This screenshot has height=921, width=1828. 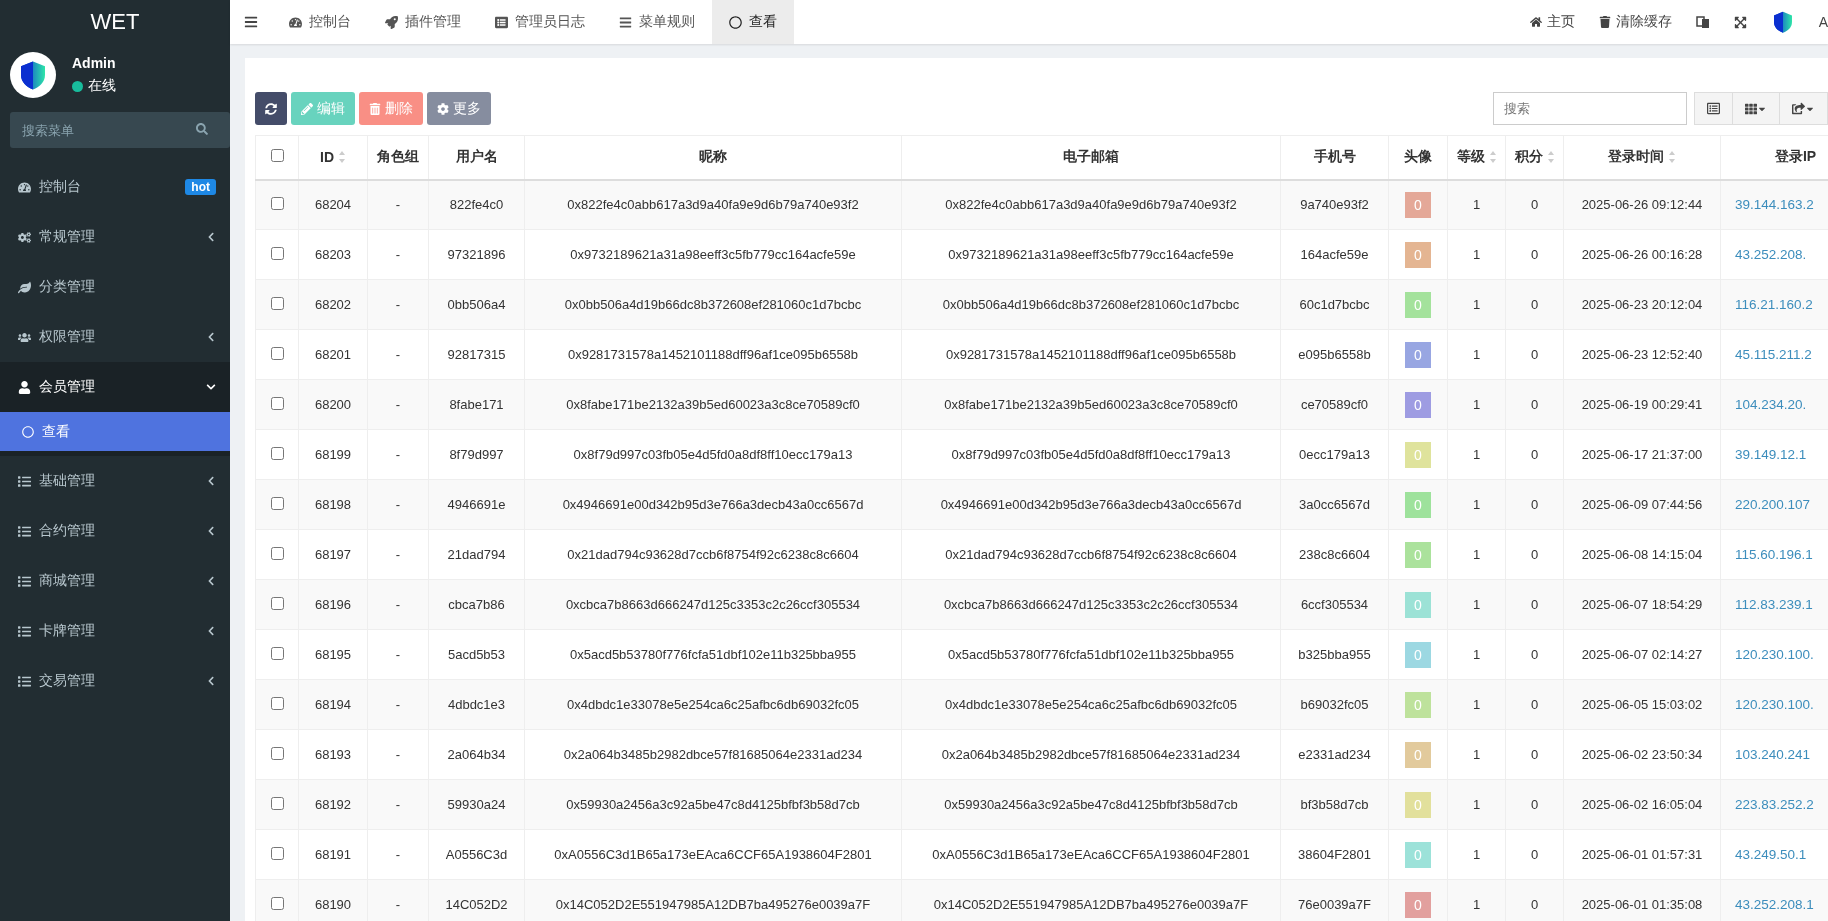 I want to click on translate-icon, so click(x=1702, y=22).